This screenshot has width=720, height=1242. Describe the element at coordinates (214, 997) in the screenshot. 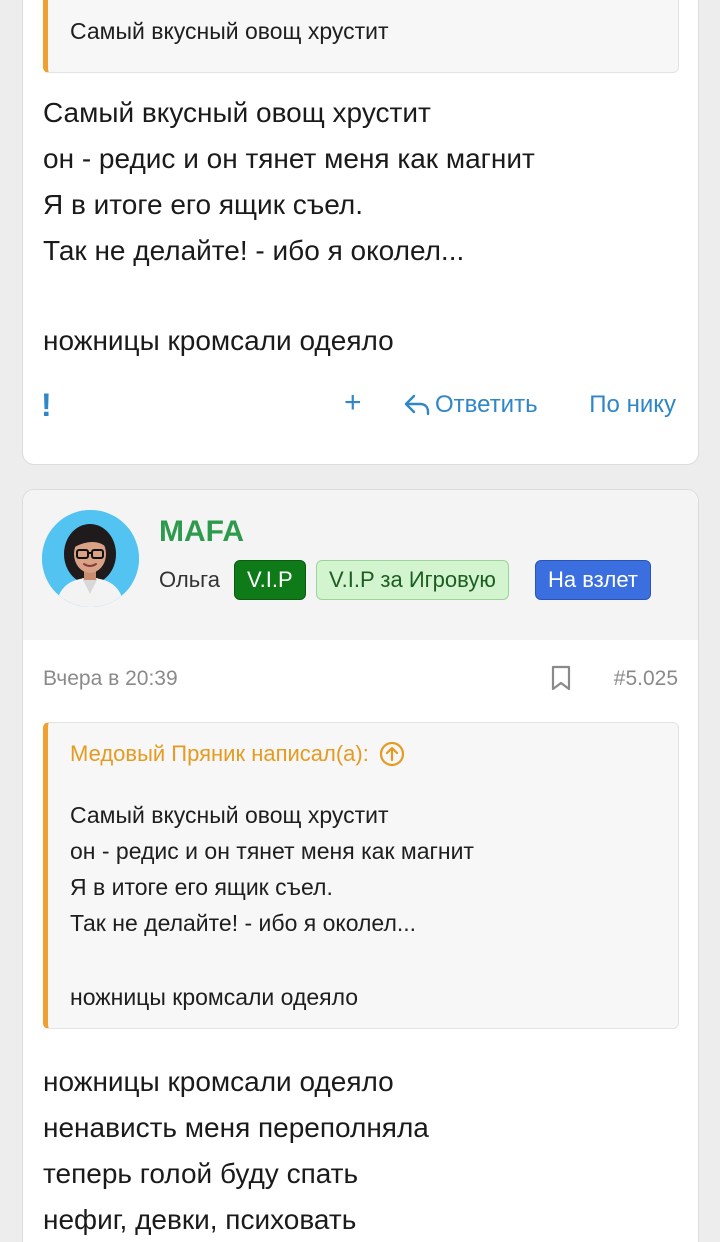

I see `quote-line: ножницы кромсали одеяло` at that location.